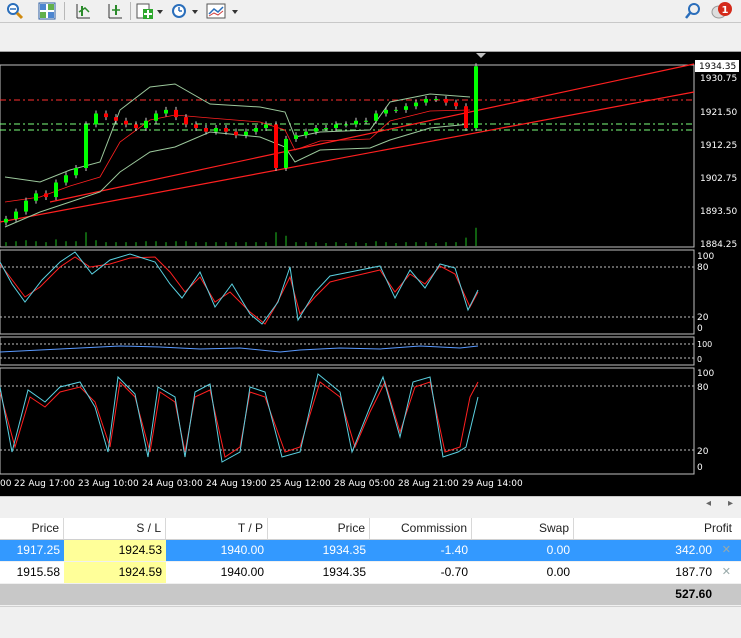 The width and height of the screenshot is (741, 638). Describe the element at coordinates (717, 67) in the screenshot. I see `current-price-label: 1934.35` at that location.